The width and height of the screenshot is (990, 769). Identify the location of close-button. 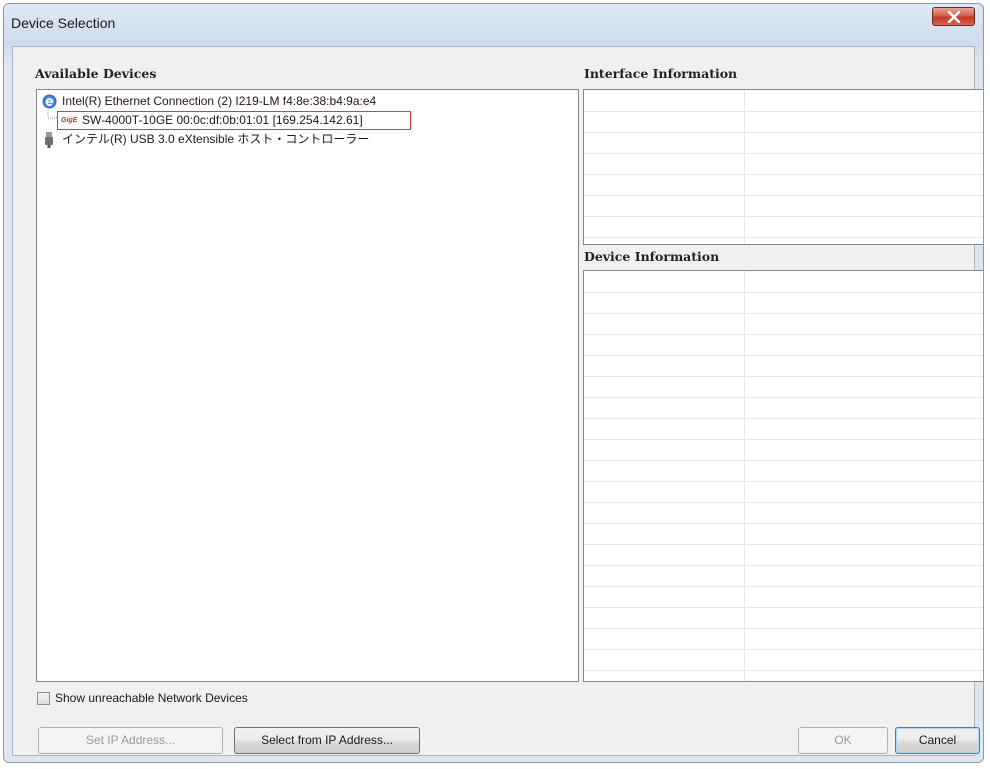
(953, 16).